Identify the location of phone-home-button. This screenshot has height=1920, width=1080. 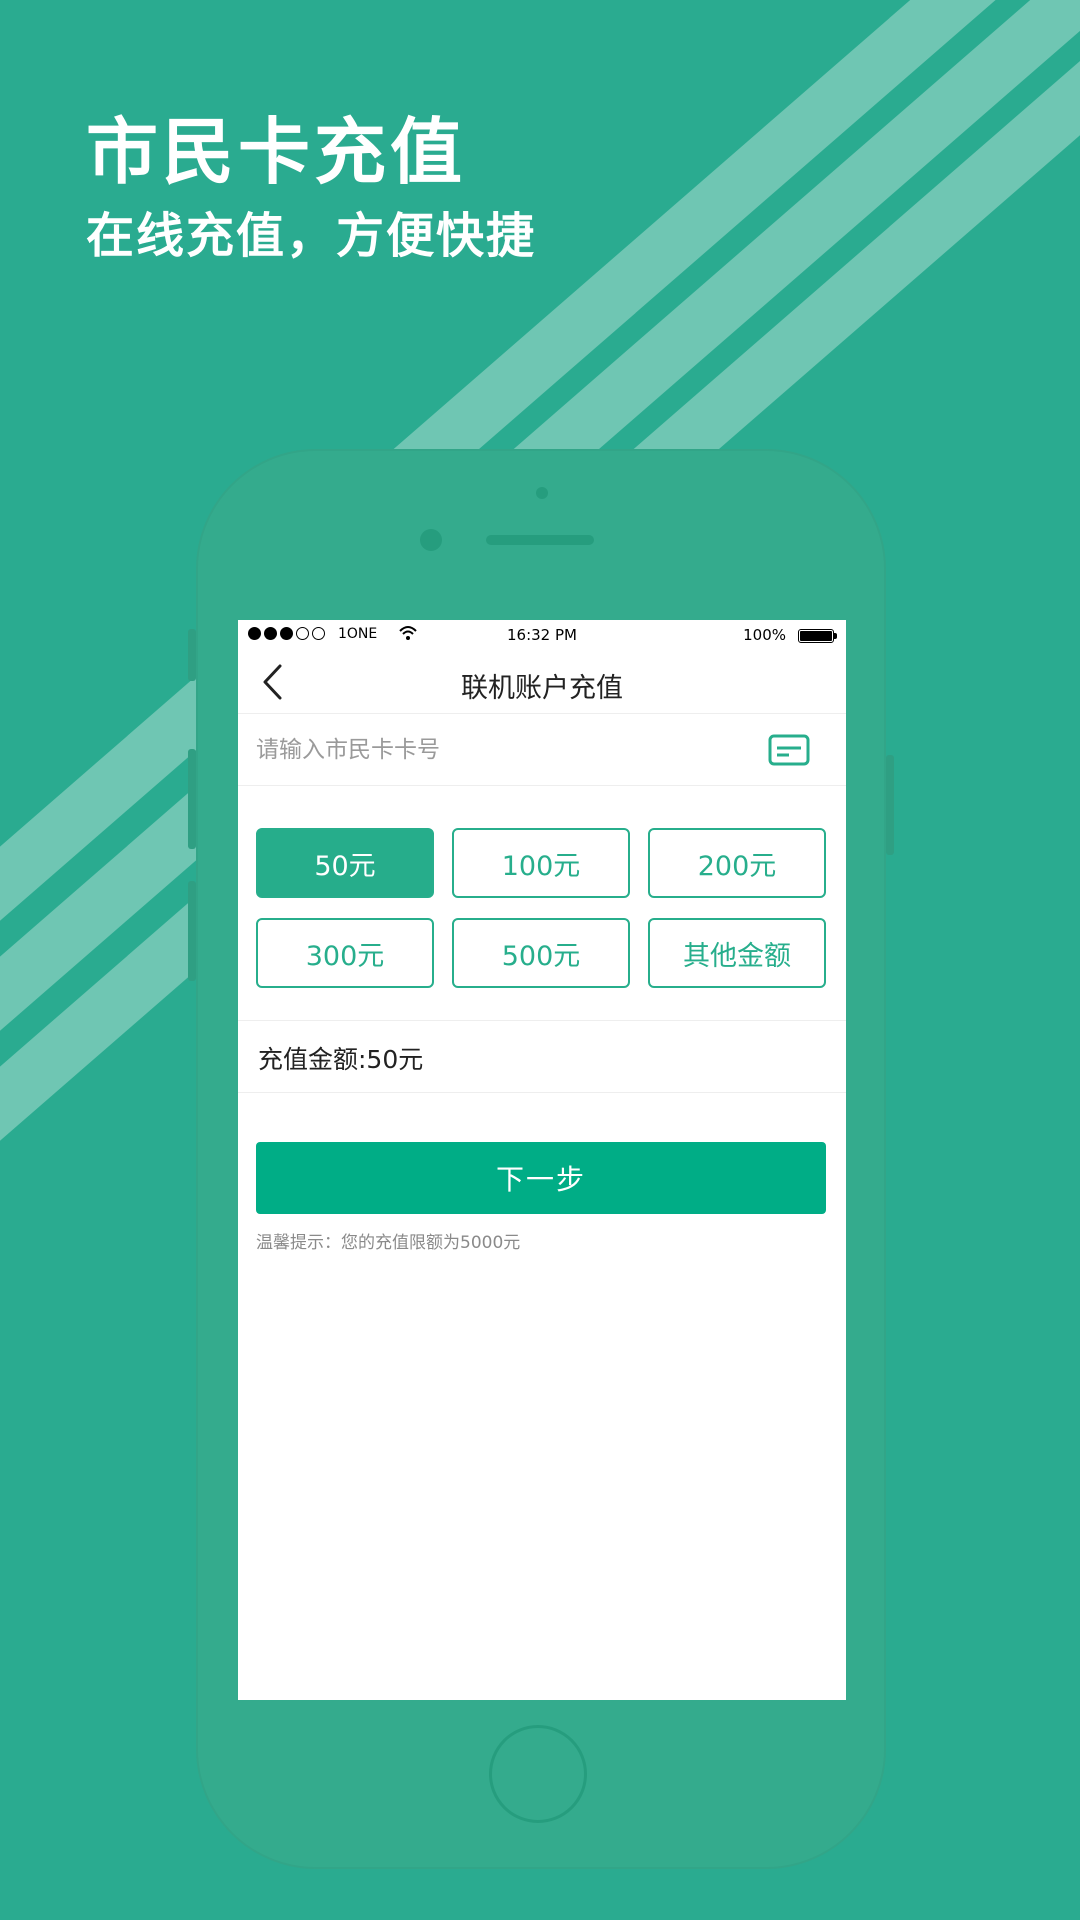
(538, 1774).